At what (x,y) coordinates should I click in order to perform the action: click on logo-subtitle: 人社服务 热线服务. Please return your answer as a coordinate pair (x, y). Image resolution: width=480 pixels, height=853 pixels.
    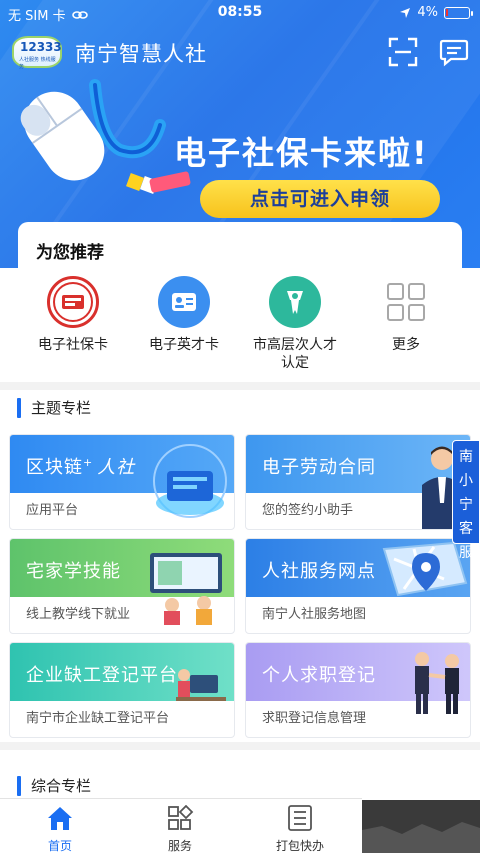
    Looking at the image, I should click on (37, 63).